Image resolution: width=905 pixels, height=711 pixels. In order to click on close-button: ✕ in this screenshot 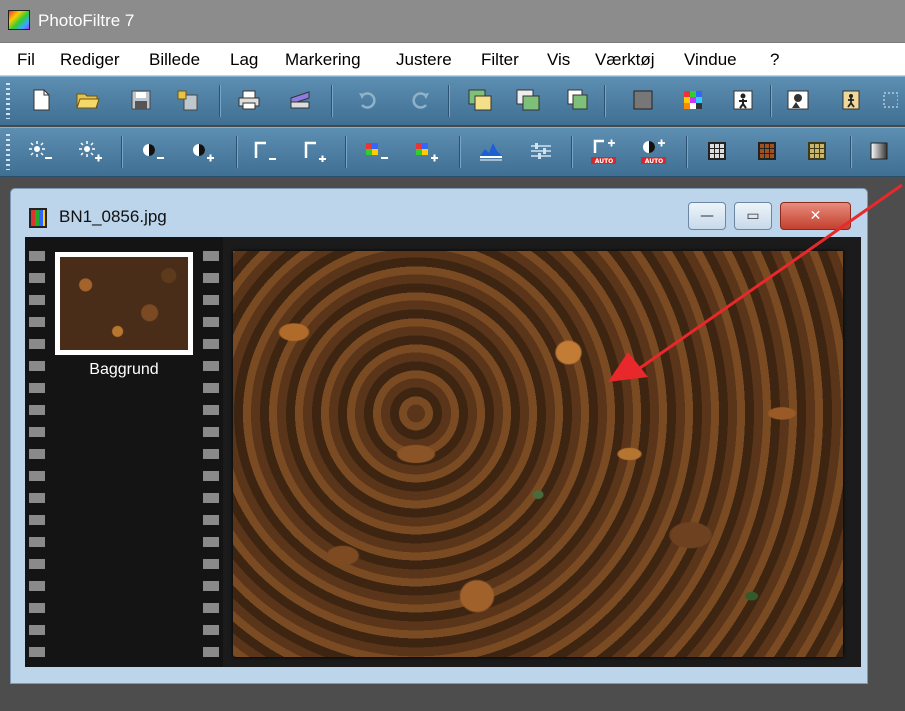, I will do `click(815, 216)`.